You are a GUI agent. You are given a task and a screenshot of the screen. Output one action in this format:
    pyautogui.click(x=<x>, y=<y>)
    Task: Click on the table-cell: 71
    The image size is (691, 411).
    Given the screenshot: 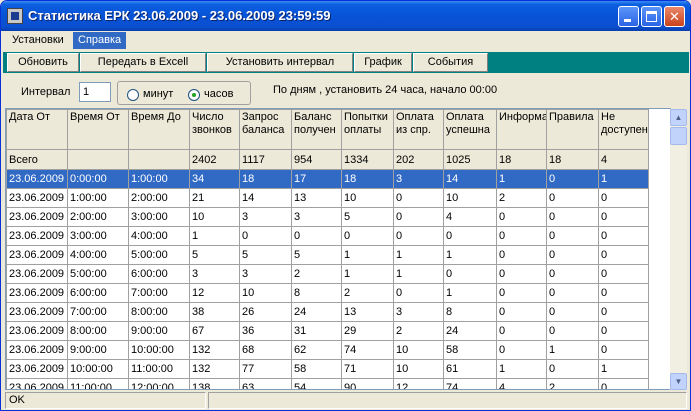 What is the action you would take?
    pyautogui.click(x=367, y=369)
    